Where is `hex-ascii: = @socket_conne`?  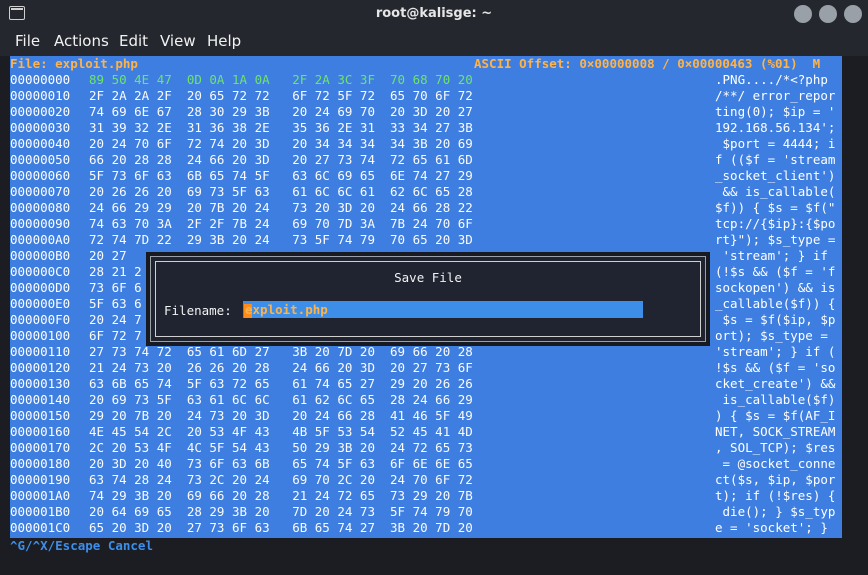 hex-ascii: = @socket_conne is located at coordinates (775, 464).